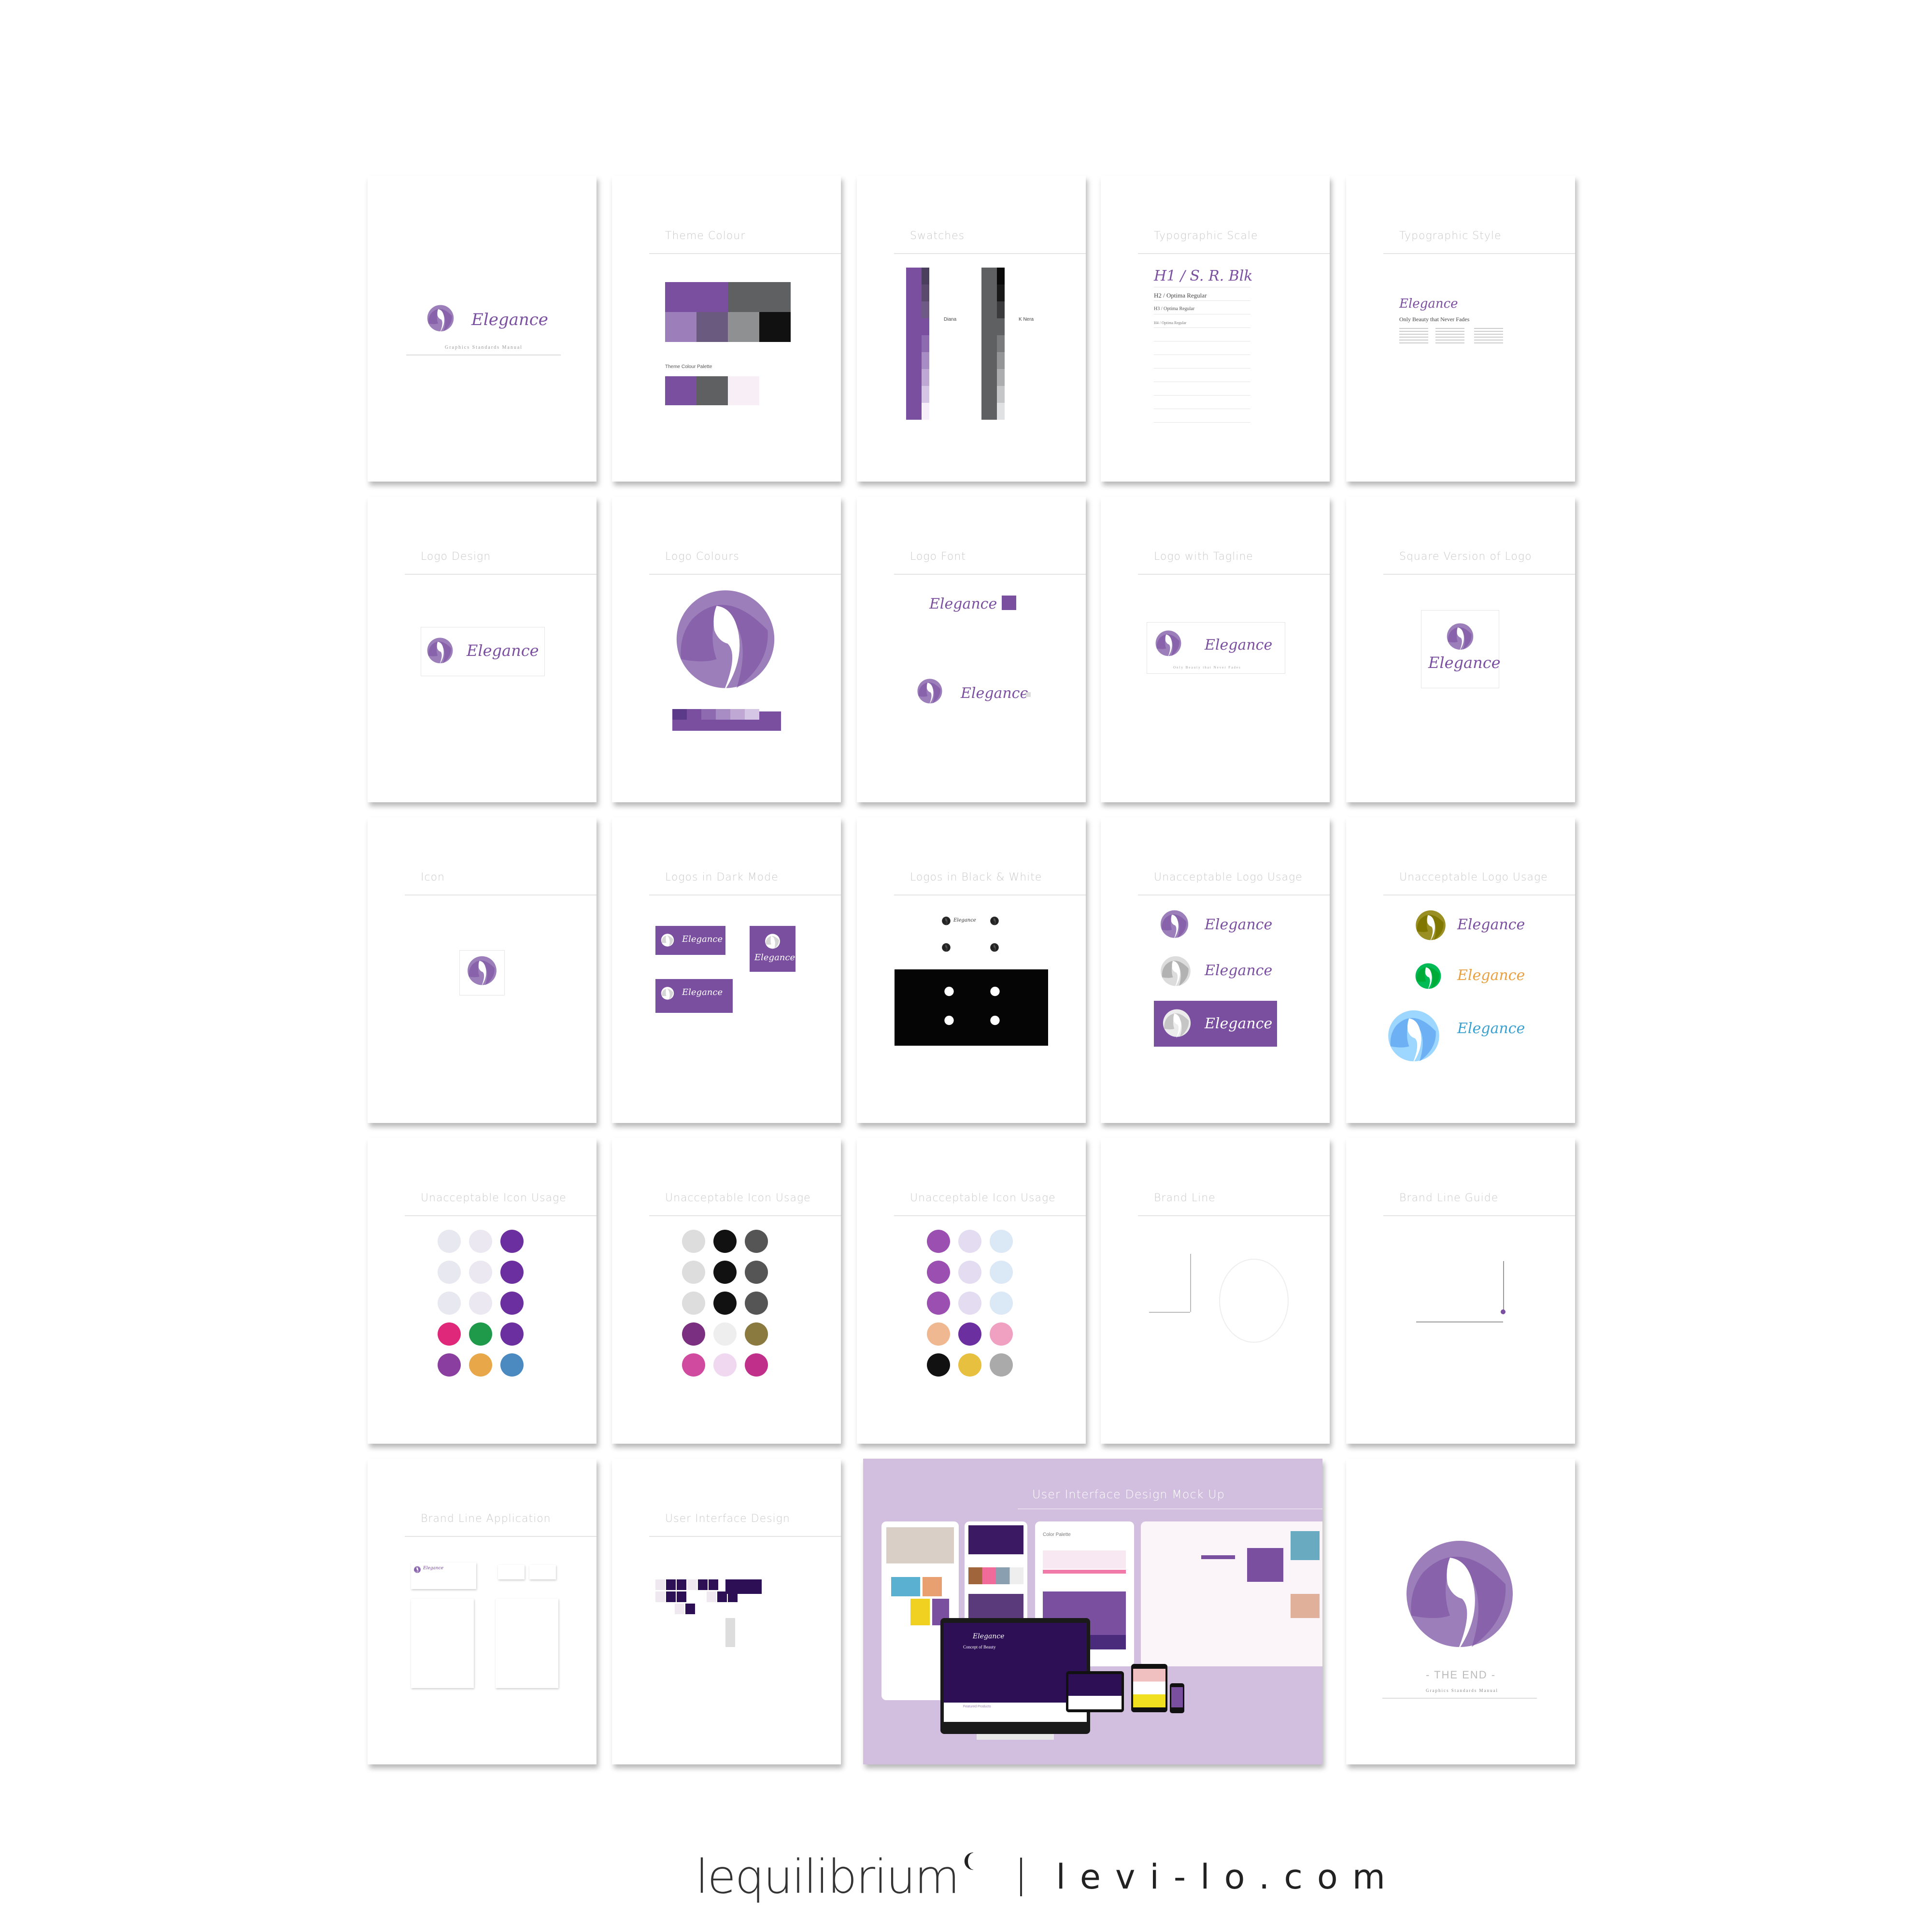  I want to click on featured-label: Featured Products, so click(977, 1706).